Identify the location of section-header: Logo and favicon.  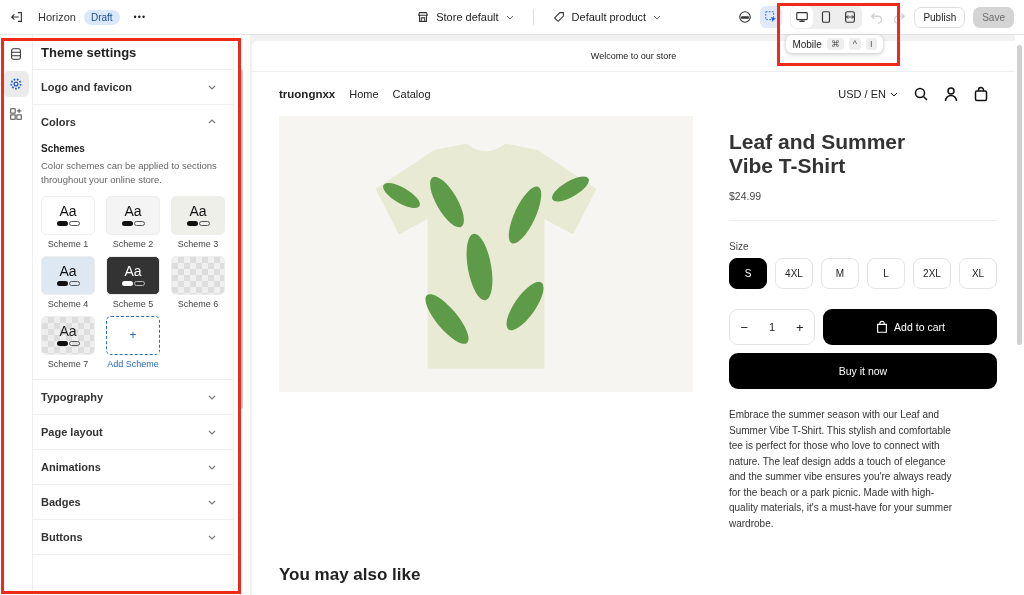
(133, 87).